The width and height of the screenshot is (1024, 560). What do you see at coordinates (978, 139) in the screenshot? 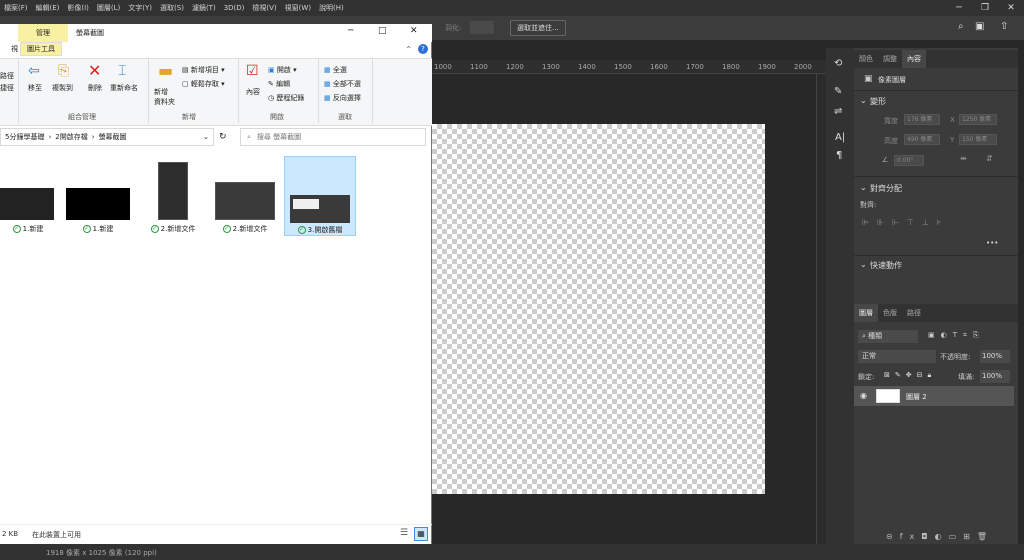
I see `y-field: 150 像素` at bounding box center [978, 139].